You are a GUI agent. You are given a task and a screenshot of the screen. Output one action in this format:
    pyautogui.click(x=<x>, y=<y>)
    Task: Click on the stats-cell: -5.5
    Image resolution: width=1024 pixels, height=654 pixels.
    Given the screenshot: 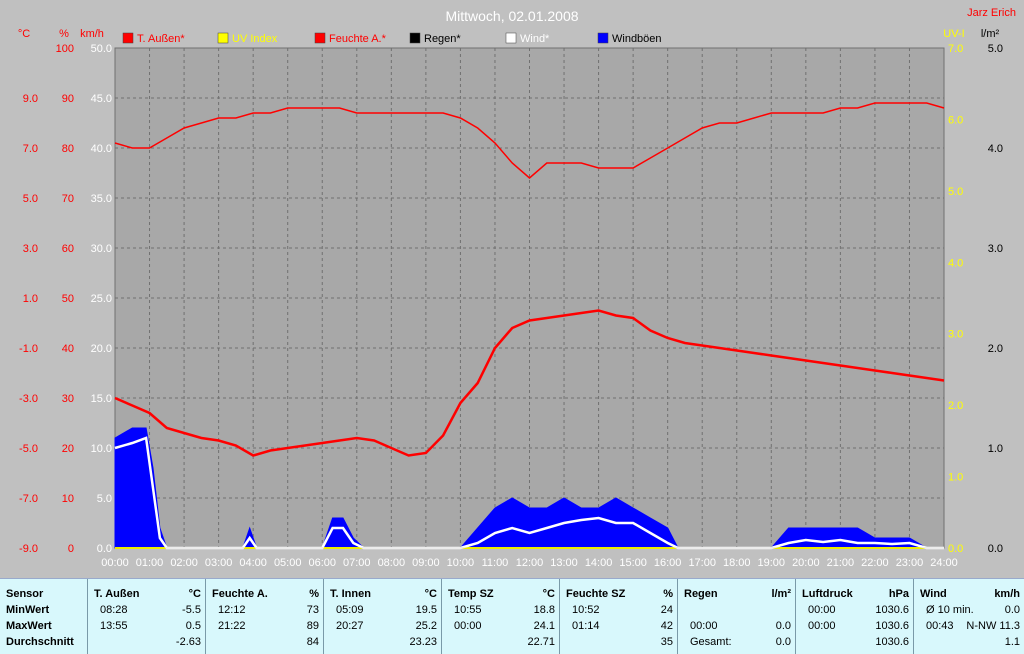 What is the action you would take?
    pyautogui.click(x=191, y=610)
    